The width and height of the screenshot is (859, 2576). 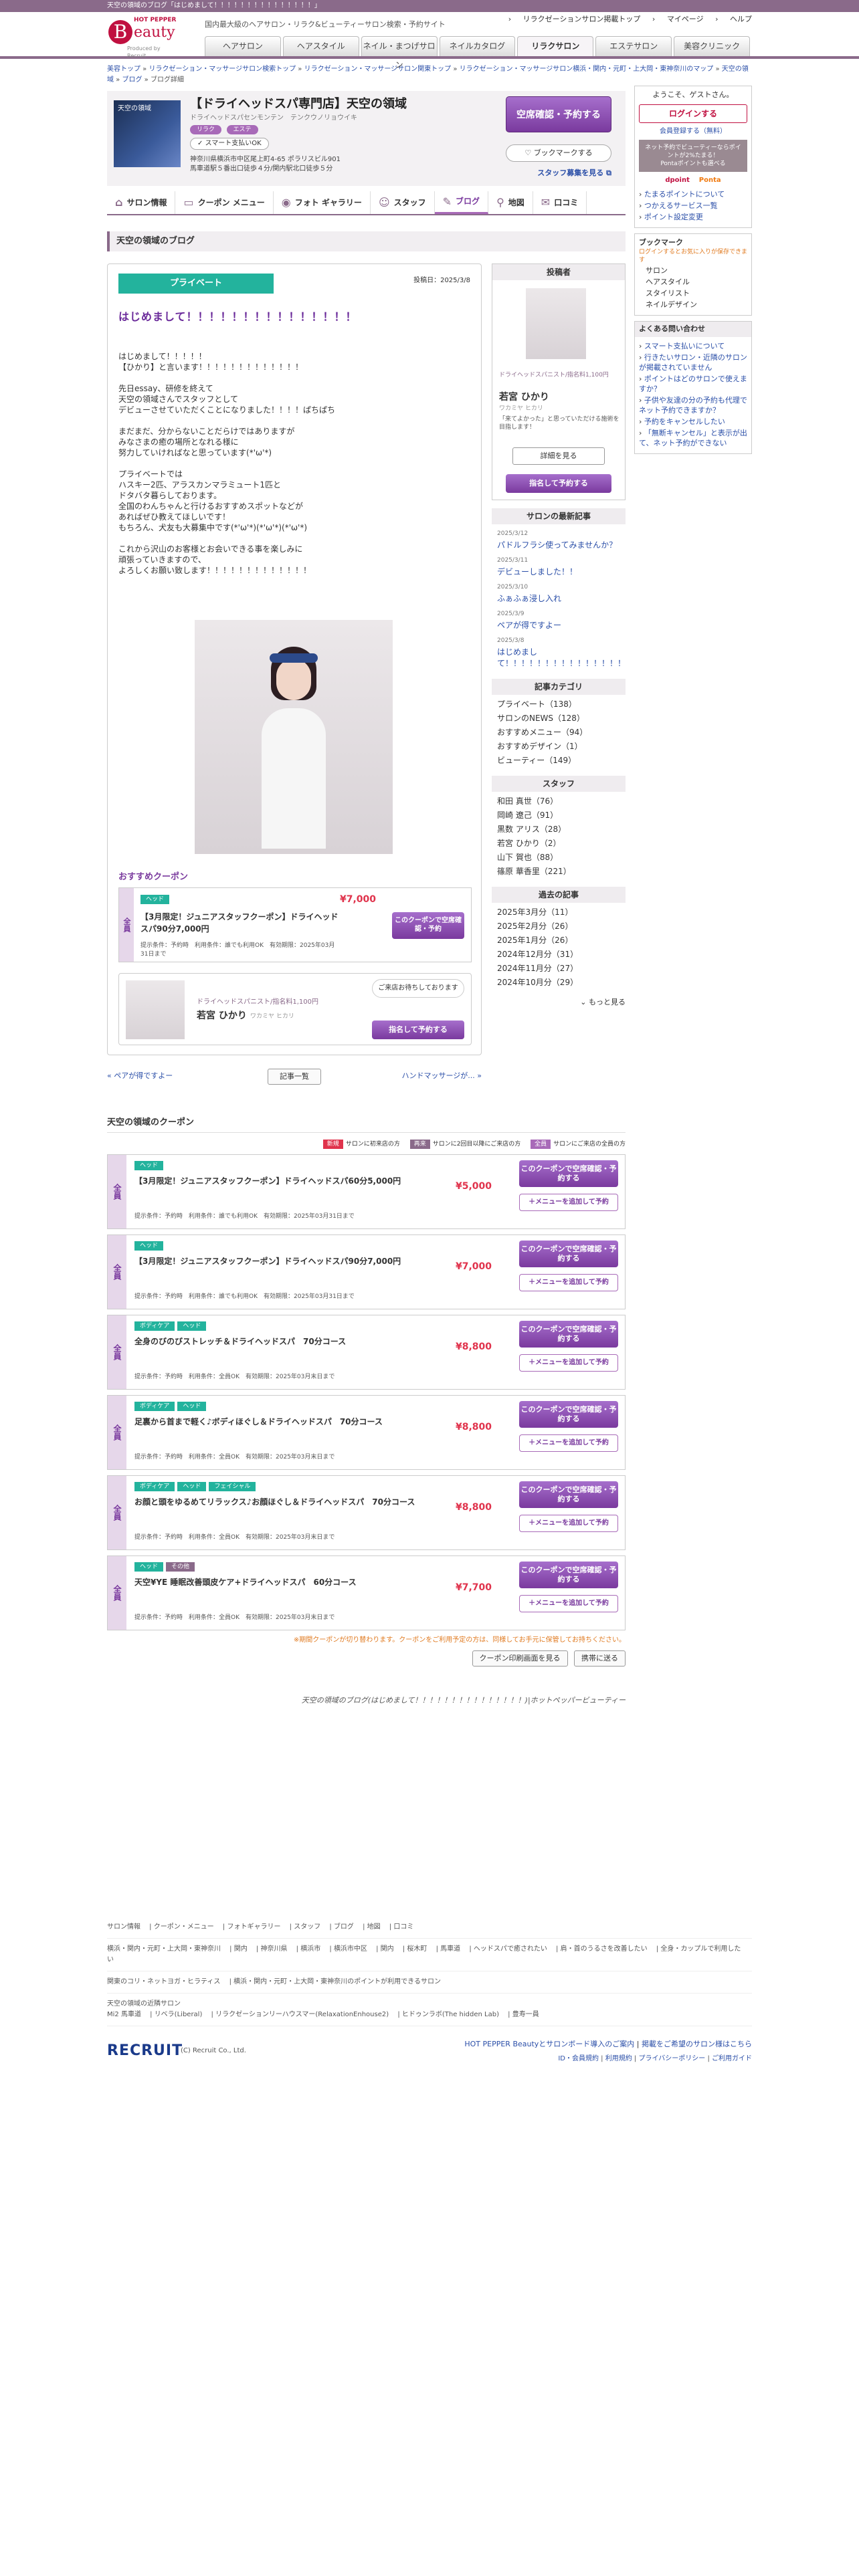 I want to click on terms-link: 利用規約, so click(x=618, y=2058).